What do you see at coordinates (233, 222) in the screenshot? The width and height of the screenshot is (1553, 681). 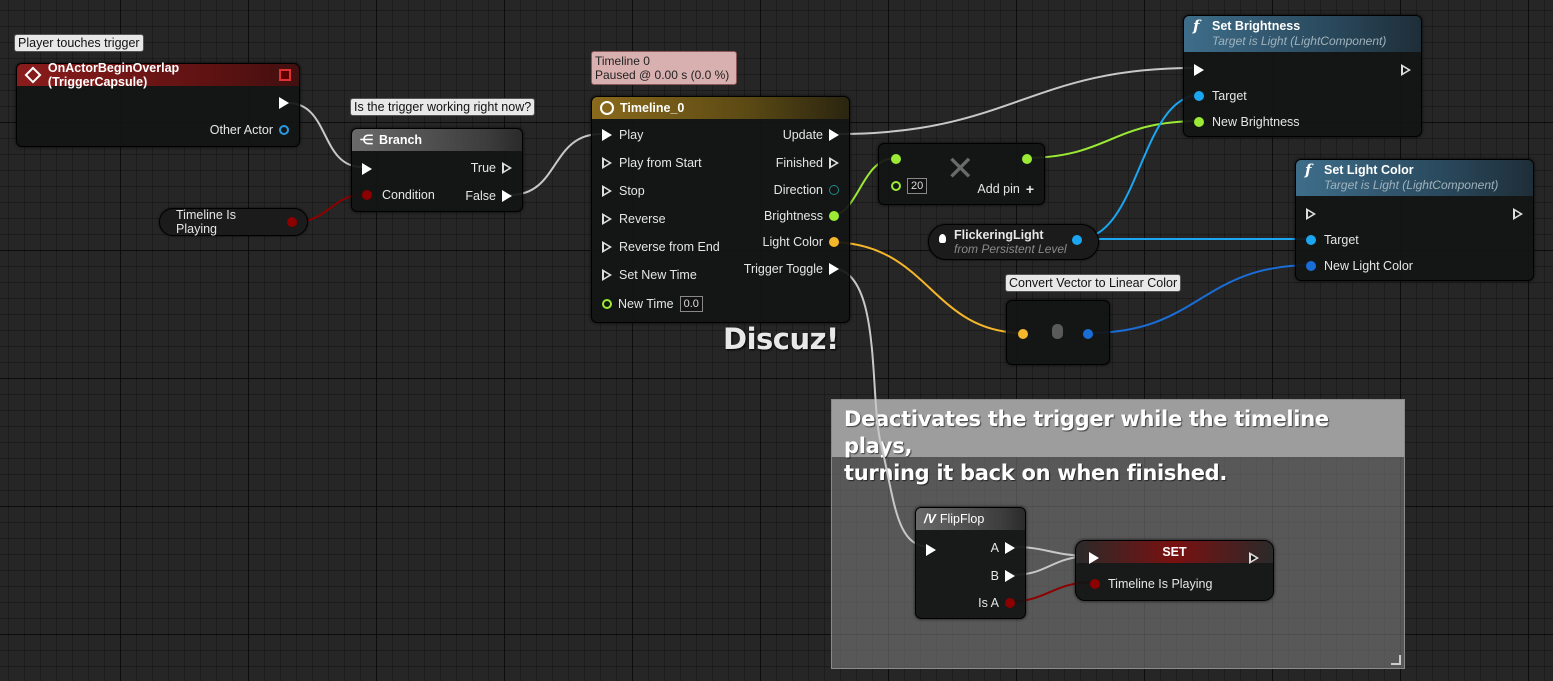 I see `timeline-is-playing-getter: Timeline Is Playing` at bounding box center [233, 222].